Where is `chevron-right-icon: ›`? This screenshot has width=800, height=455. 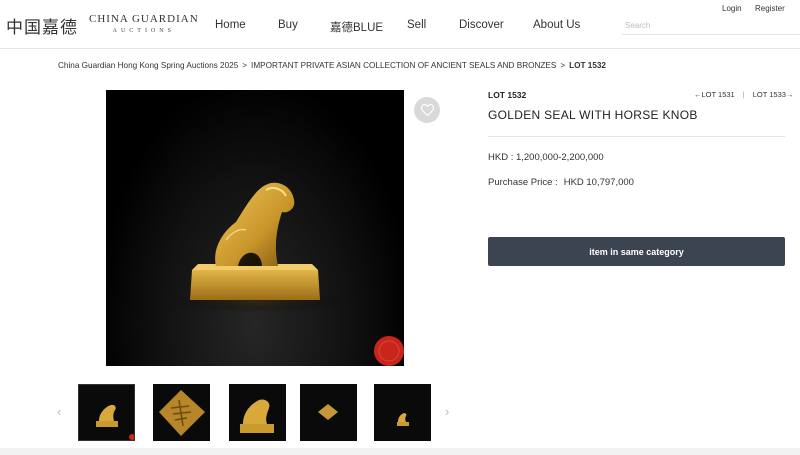
chevron-right-icon: › is located at coordinates (447, 411).